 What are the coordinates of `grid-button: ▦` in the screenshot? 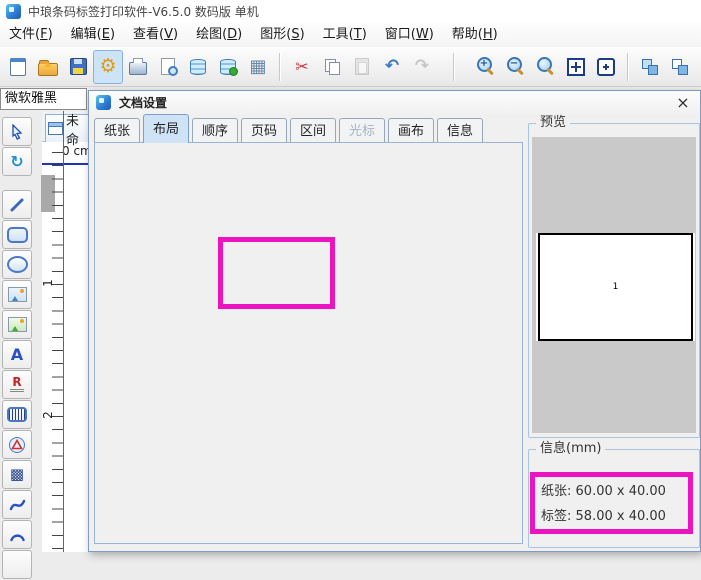 It's located at (258, 67).